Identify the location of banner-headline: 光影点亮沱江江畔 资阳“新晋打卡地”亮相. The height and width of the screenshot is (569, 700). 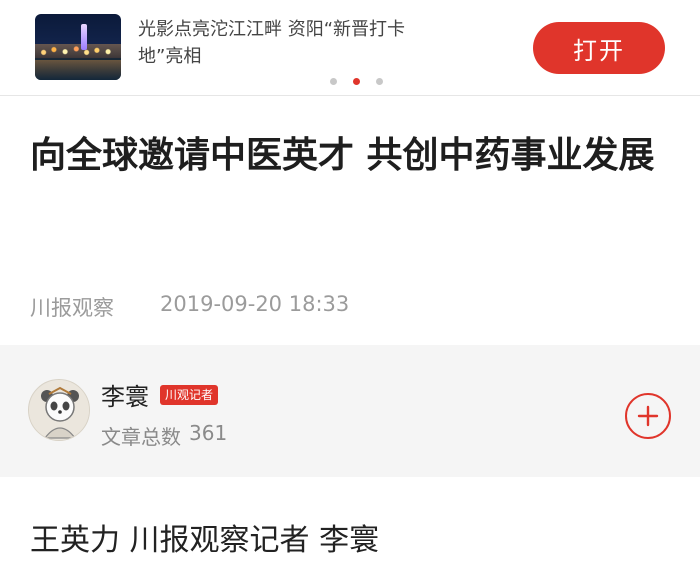
(293, 43).